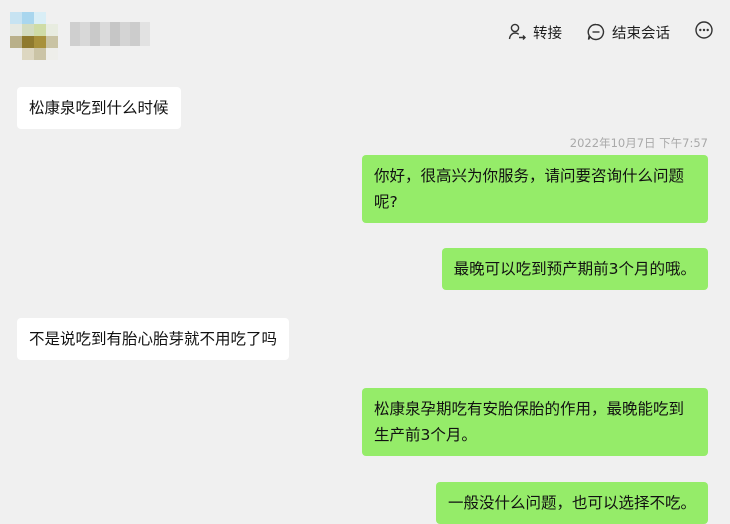 The width and height of the screenshot is (730, 524). What do you see at coordinates (574, 269) in the screenshot?
I see `message-outgoing: 最晚可以吃到预产期前3个月的哦。` at bounding box center [574, 269].